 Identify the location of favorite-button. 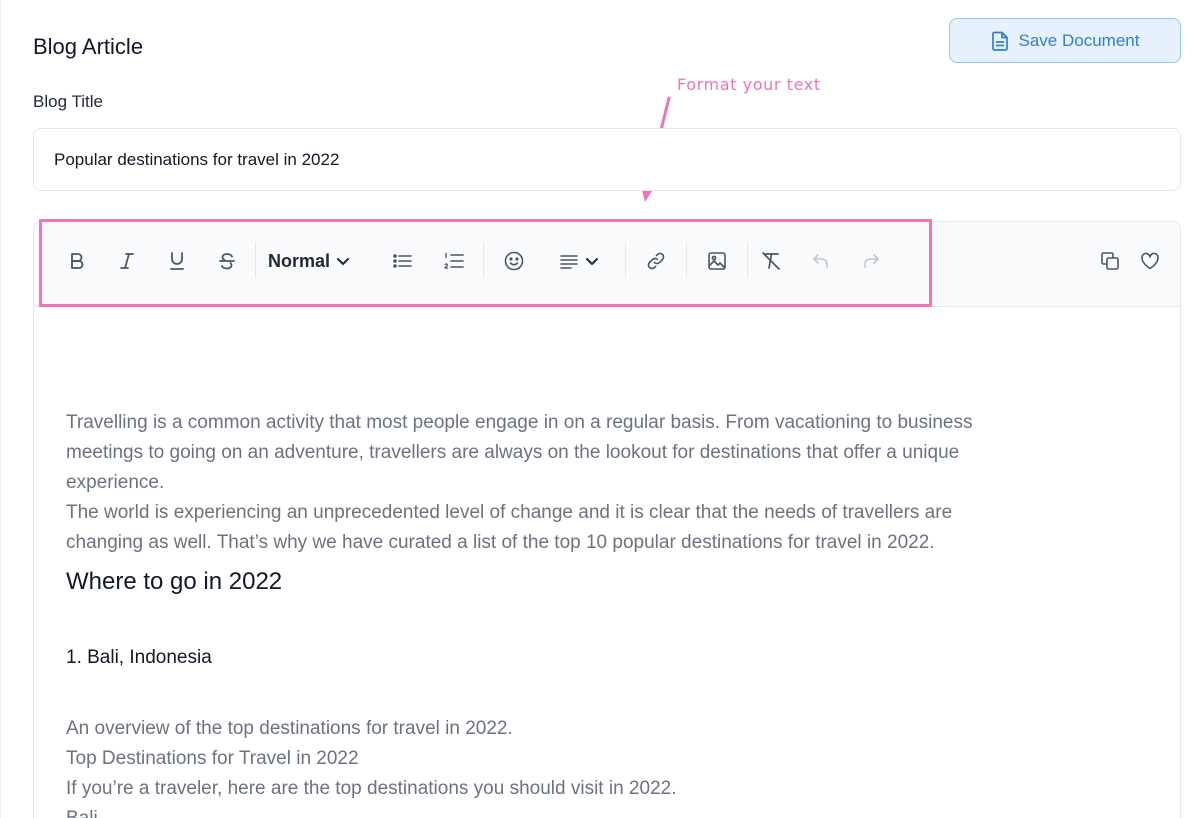
(1150, 261).